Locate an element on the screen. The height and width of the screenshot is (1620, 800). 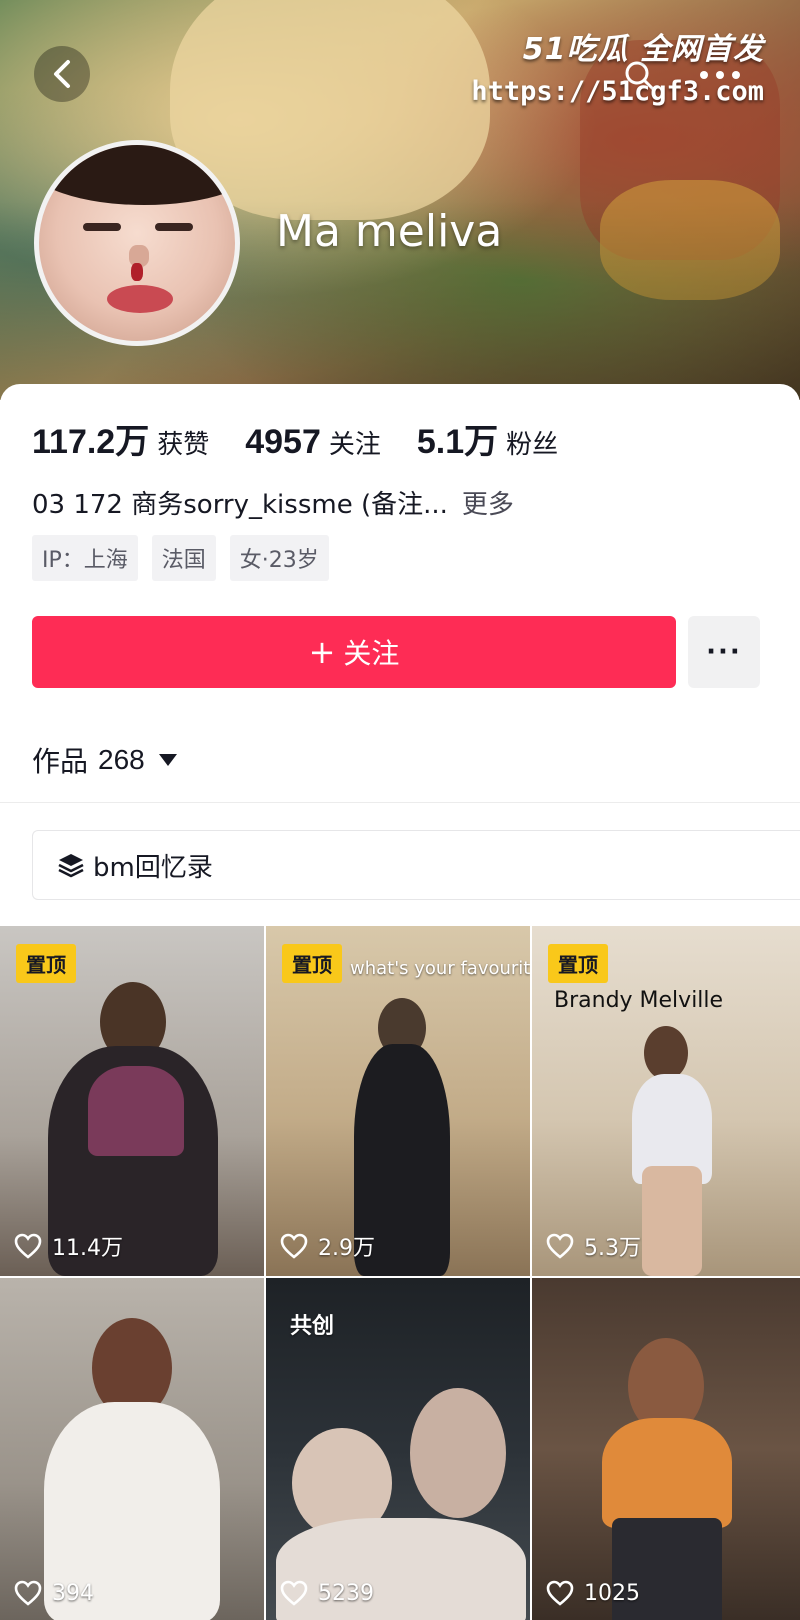
video-likes: 2.9万 is located at coordinates (327, 1246).